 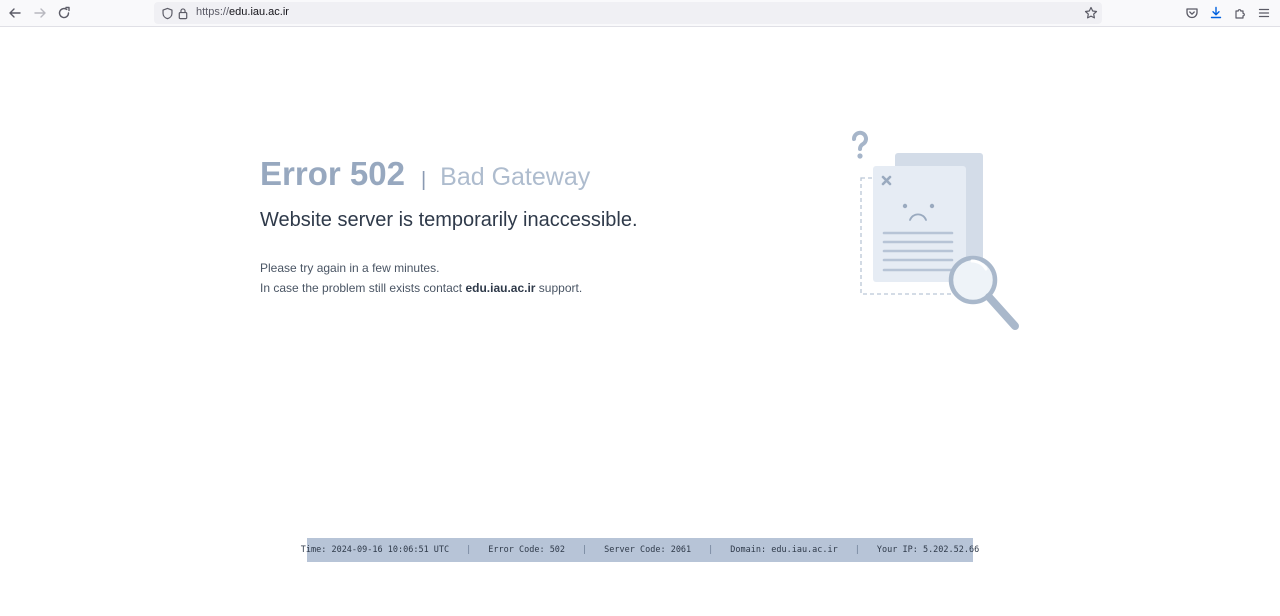 I want to click on pocket-button, so click(x=1192, y=13).